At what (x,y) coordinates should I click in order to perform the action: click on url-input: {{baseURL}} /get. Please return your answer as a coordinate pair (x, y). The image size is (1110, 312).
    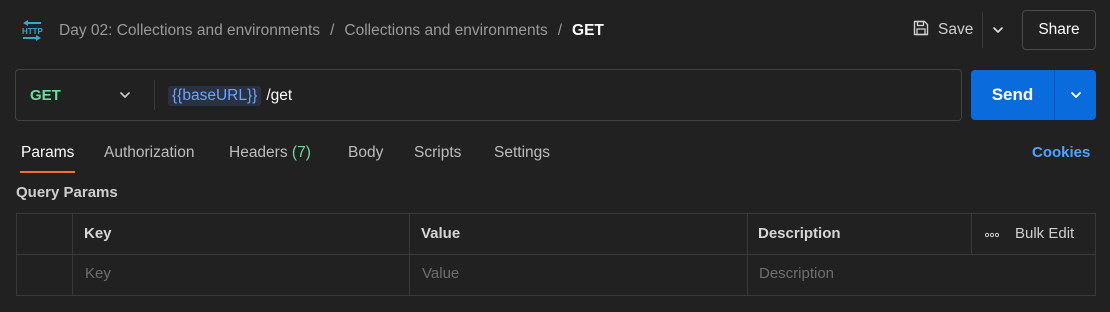
    Looking at the image, I should click on (230, 96).